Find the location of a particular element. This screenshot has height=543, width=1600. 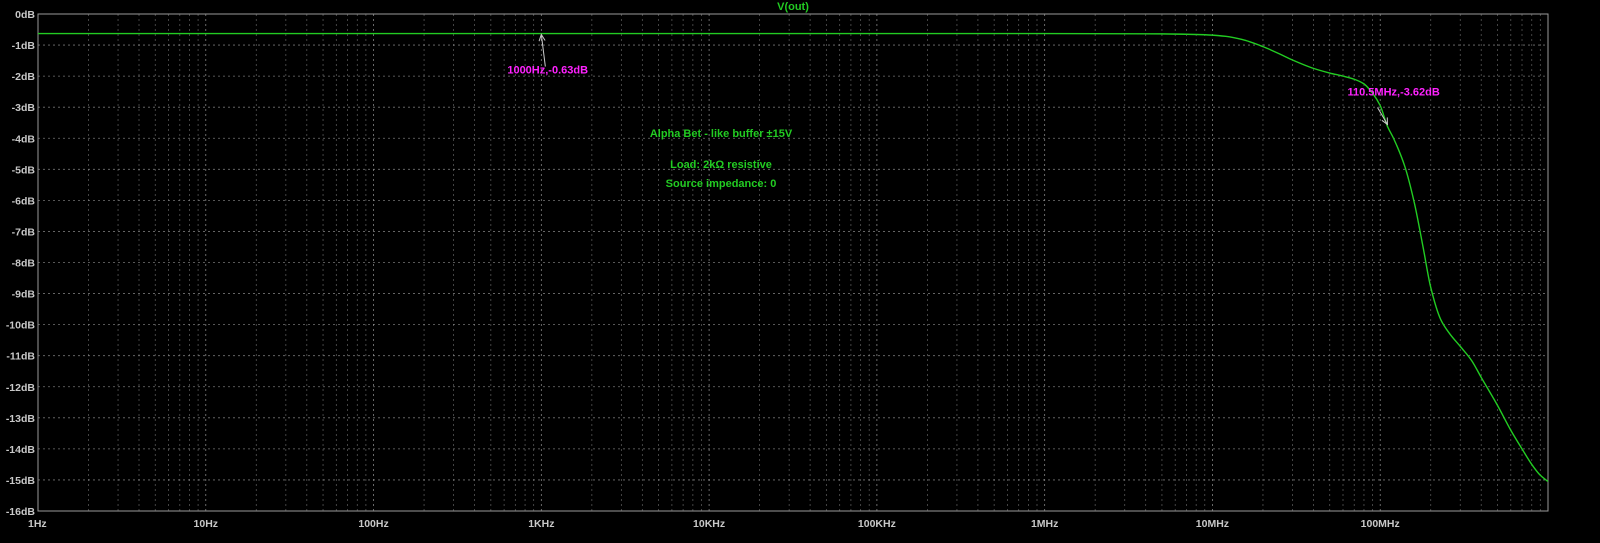

y-tick-label: -14dB is located at coordinates (21, 450).